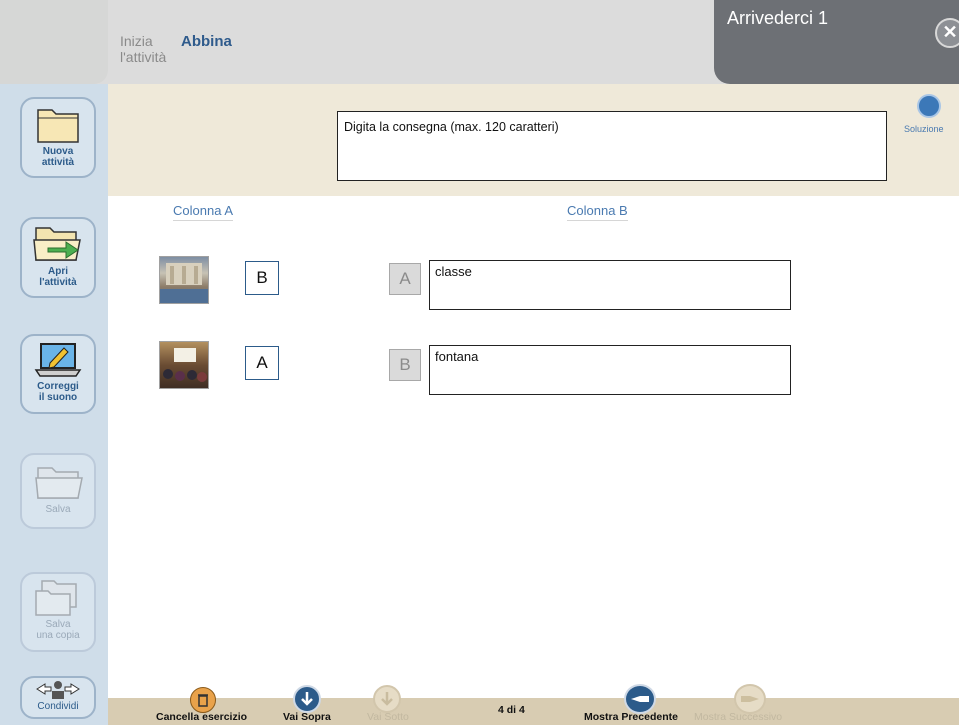 Image resolution: width=959 pixels, height=725 pixels. Describe the element at coordinates (58, 126) in the screenshot. I see `folder-icon` at that location.